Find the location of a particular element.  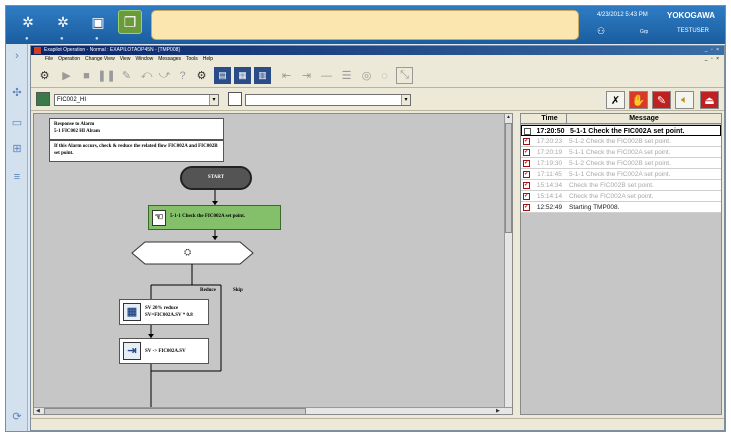

window-icon: ▣ is located at coordinates (98, 22).